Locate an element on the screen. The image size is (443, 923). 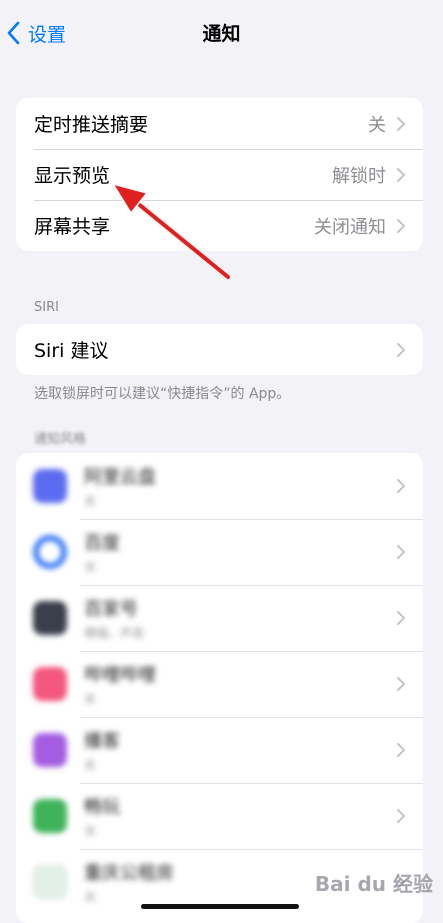
app-row: 百度 关 is located at coordinates (219, 552).